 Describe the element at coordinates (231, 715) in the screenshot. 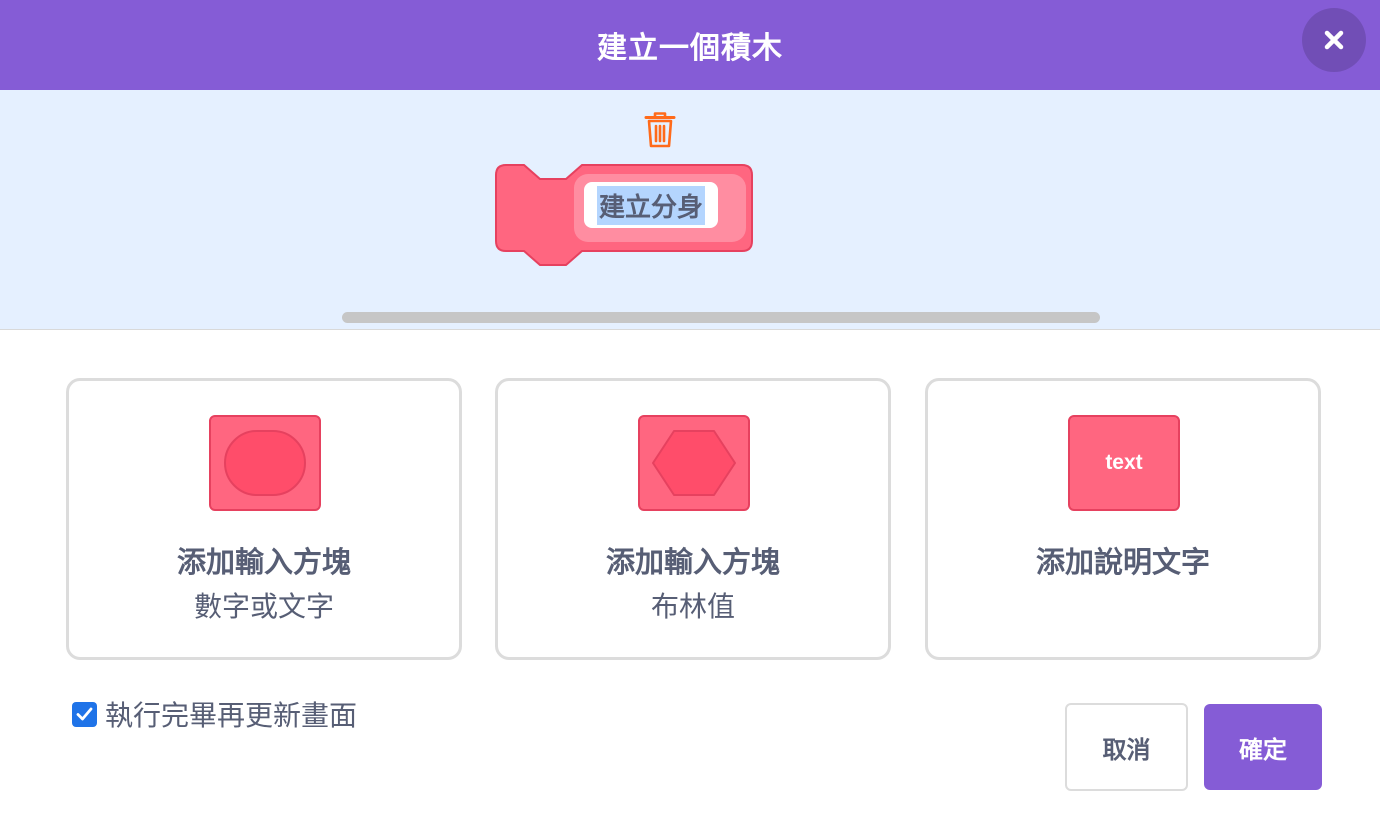

I see `run-without-refresh-label: 執行完畢再更新畫面` at that location.